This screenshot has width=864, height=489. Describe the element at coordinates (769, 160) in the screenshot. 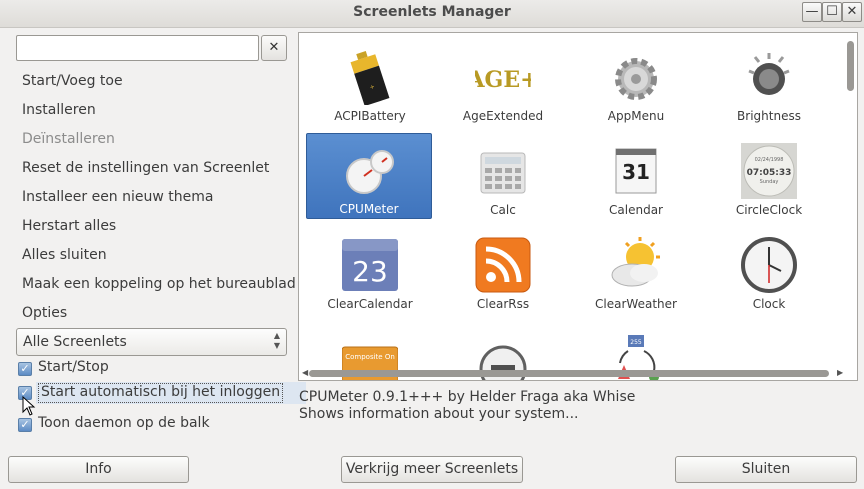

I see `circle-clock-date: 02/24/1998` at that location.